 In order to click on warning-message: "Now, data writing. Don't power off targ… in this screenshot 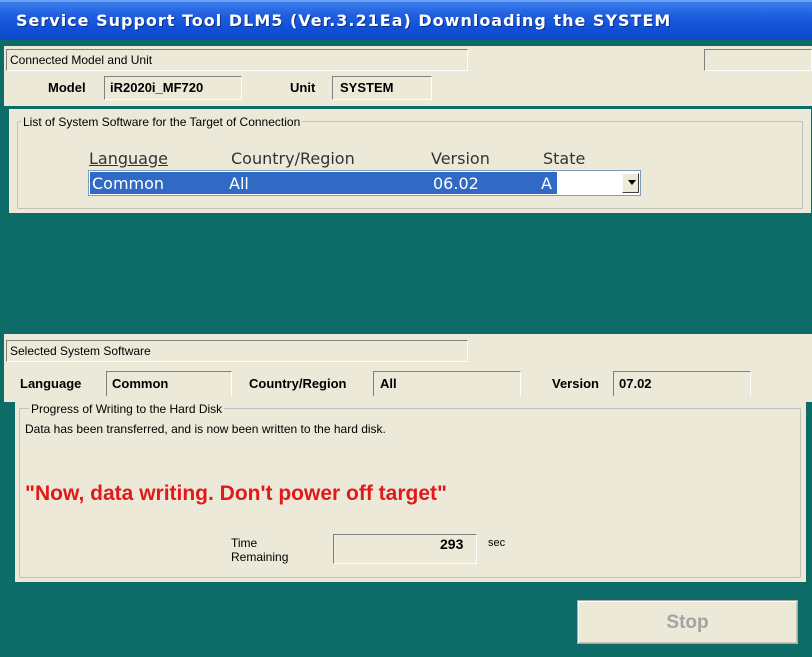, I will do `click(236, 493)`.